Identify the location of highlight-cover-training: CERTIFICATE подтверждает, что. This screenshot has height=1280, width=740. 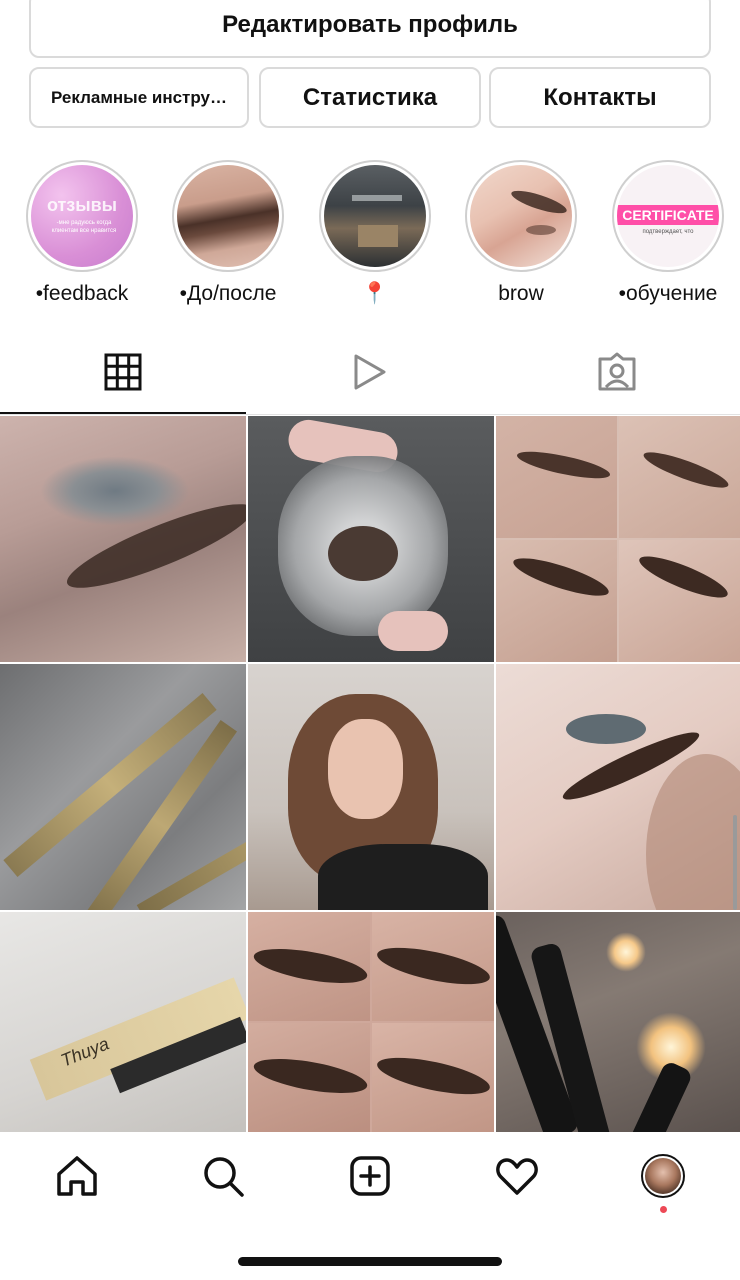
(668, 216).